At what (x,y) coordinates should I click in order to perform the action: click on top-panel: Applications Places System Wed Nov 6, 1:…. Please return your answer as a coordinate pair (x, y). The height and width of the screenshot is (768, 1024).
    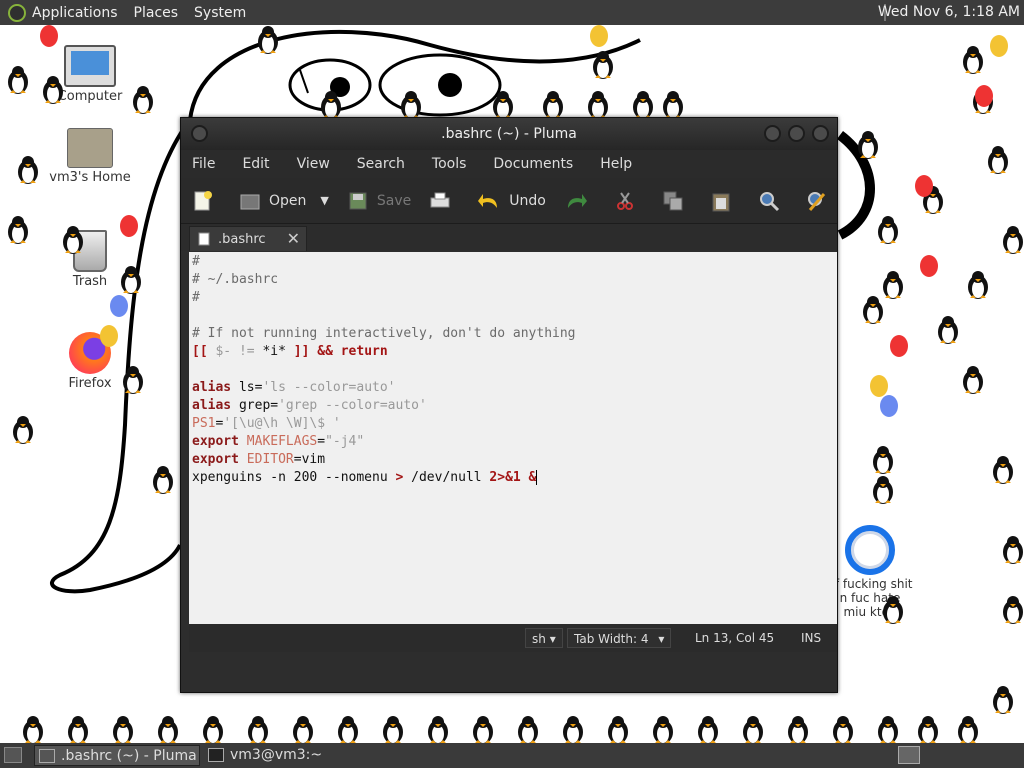
    Looking at the image, I should click on (512, 12).